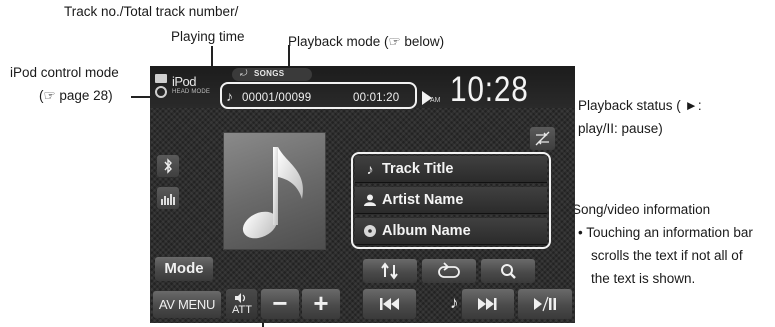 The image size is (775, 327). Describe the element at coordinates (489, 89) in the screenshot. I see `clock: 10:28` at that location.